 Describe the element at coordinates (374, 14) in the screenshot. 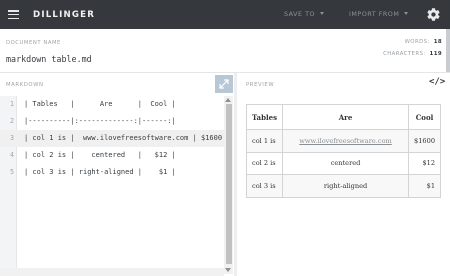

I see `import-from-label: IMPORT FROM` at that location.